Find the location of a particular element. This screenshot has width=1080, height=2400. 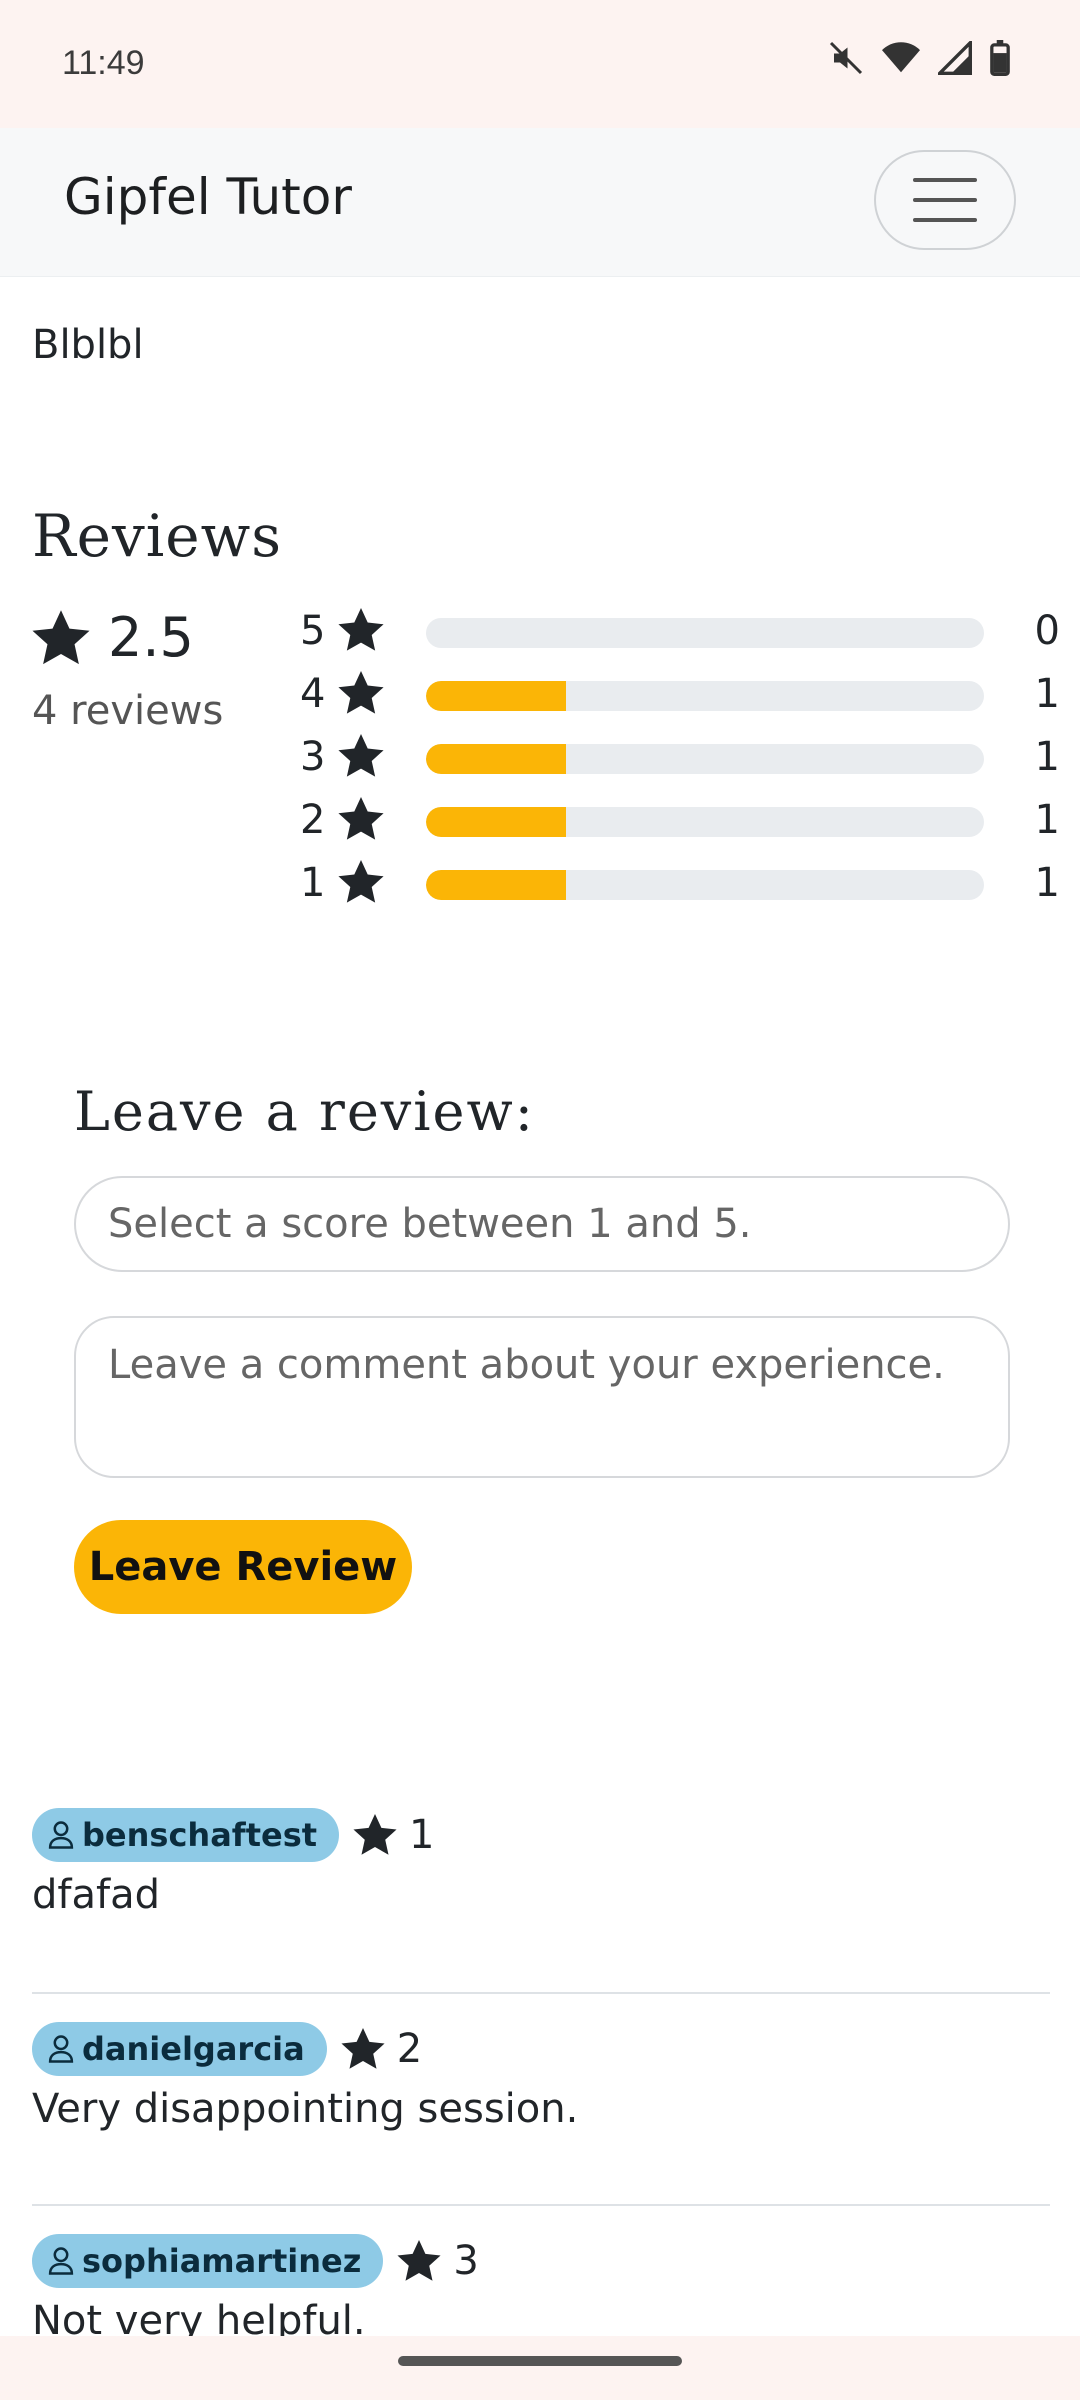

mute-icon is located at coordinates (846, 58).